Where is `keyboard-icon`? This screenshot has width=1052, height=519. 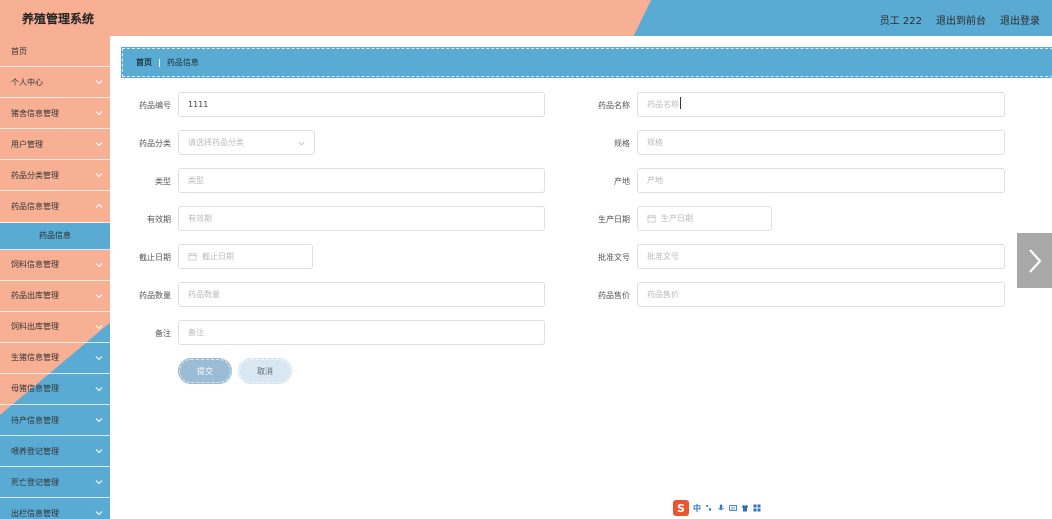
keyboard-icon is located at coordinates (733, 508).